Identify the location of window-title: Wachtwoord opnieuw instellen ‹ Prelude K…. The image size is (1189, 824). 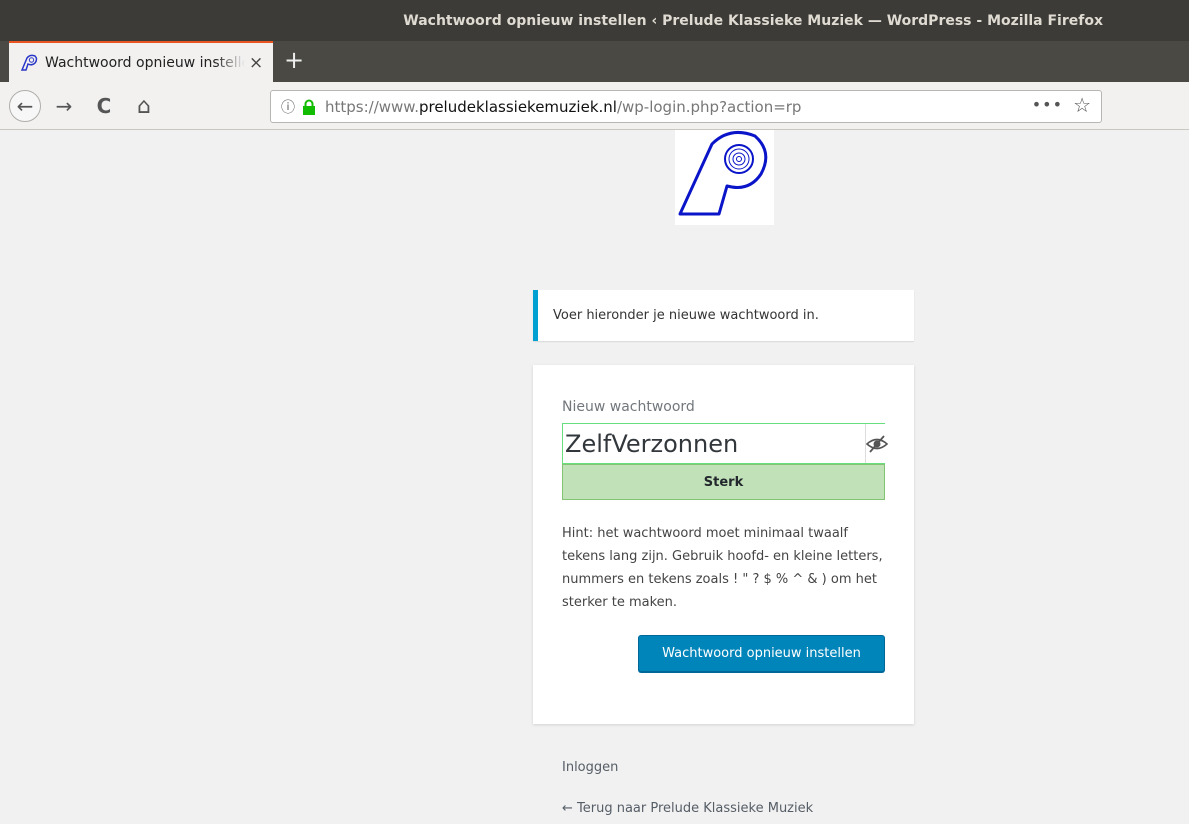
(753, 20).